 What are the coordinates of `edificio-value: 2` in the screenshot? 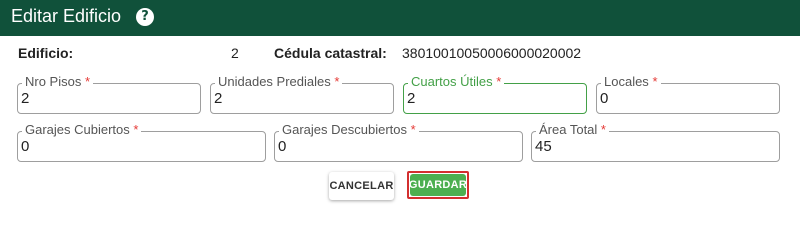 It's located at (235, 53).